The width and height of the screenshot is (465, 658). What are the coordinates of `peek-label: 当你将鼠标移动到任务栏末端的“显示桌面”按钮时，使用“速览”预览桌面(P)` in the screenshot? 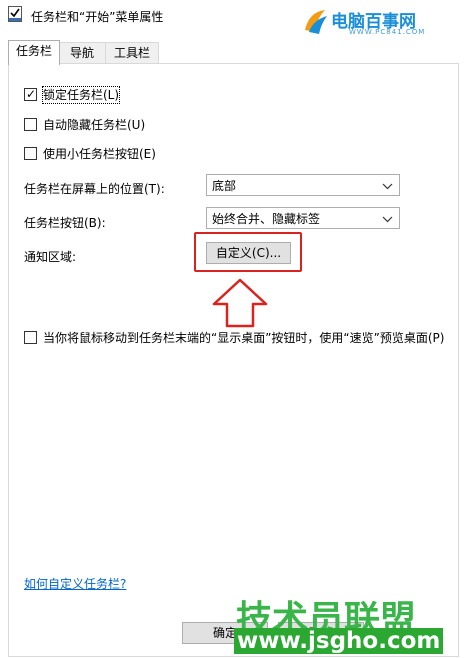 It's located at (244, 338).